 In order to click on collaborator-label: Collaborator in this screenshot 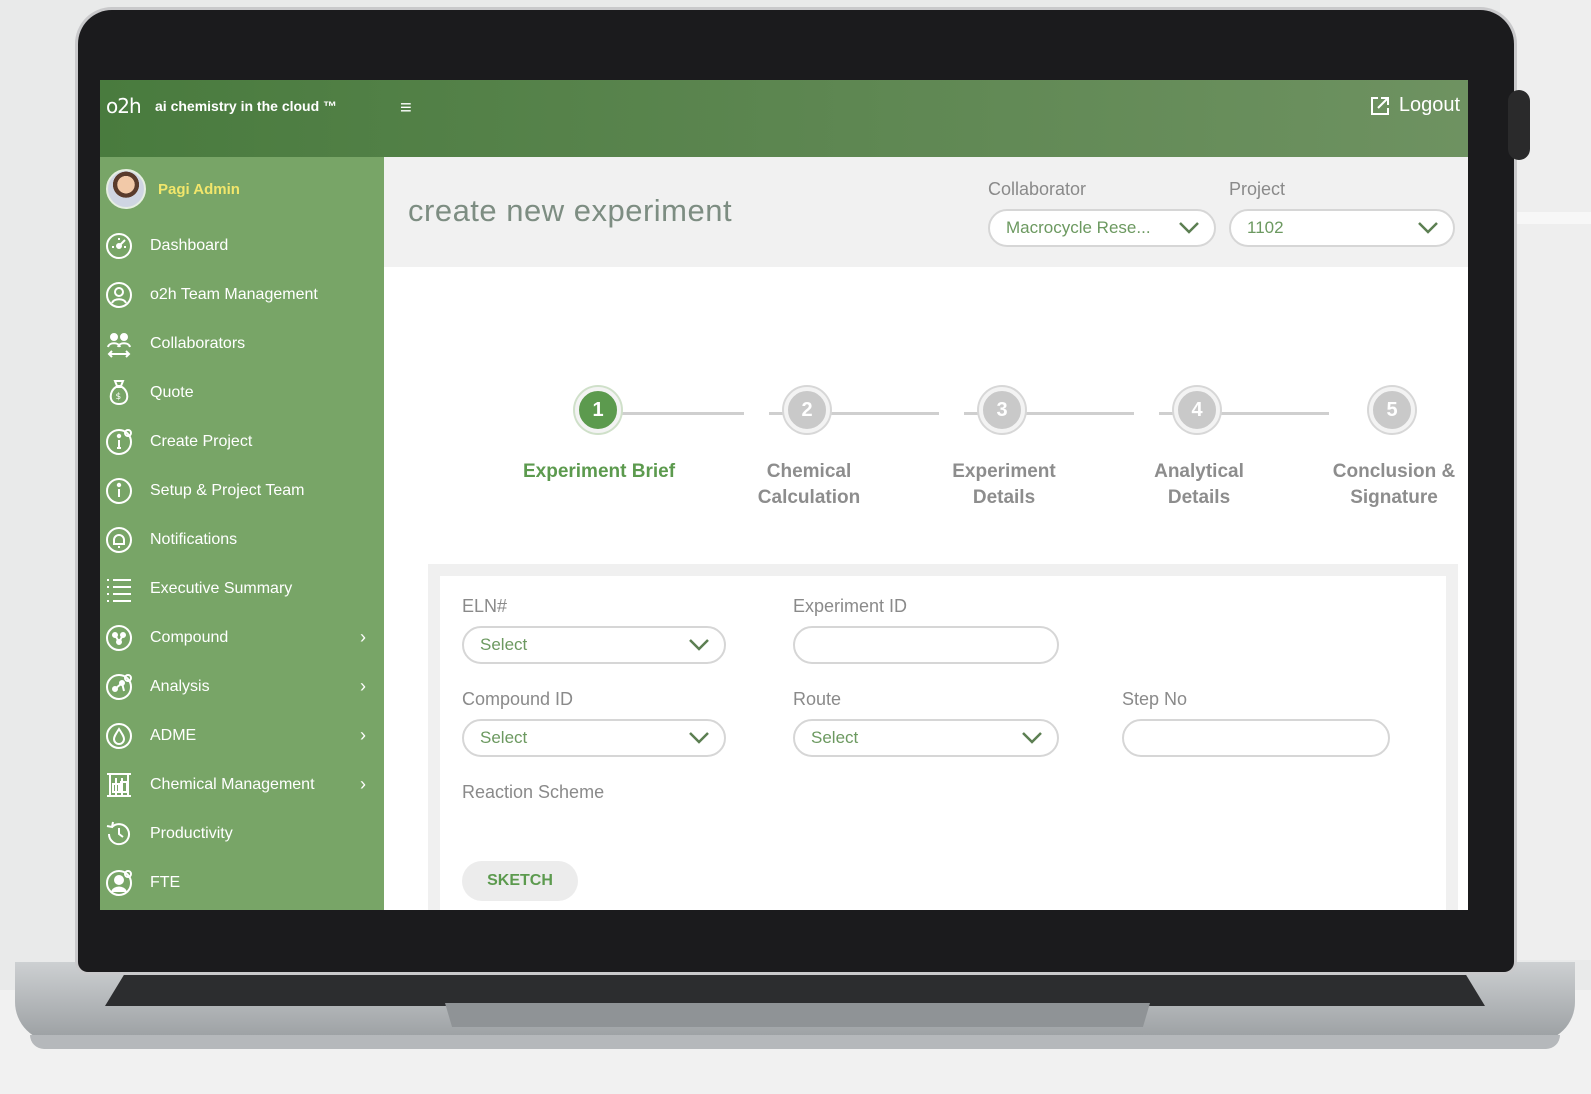, I will do `click(1037, 189)`.